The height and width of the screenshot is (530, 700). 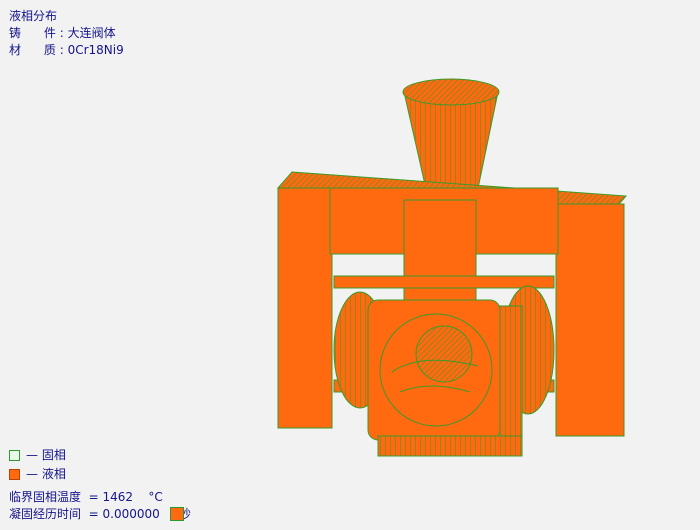 I want to click on temp-label: 临界固相温度, so click(x=45, y=497).